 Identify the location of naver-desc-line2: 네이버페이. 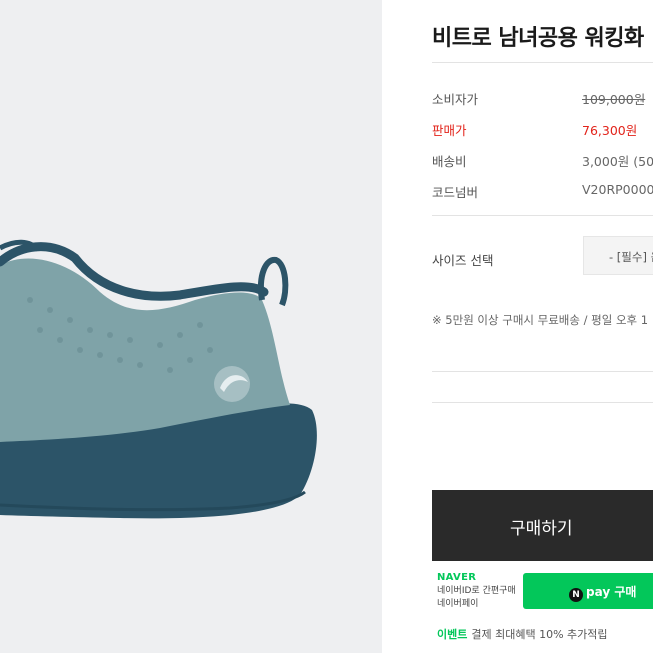
(458, 604).